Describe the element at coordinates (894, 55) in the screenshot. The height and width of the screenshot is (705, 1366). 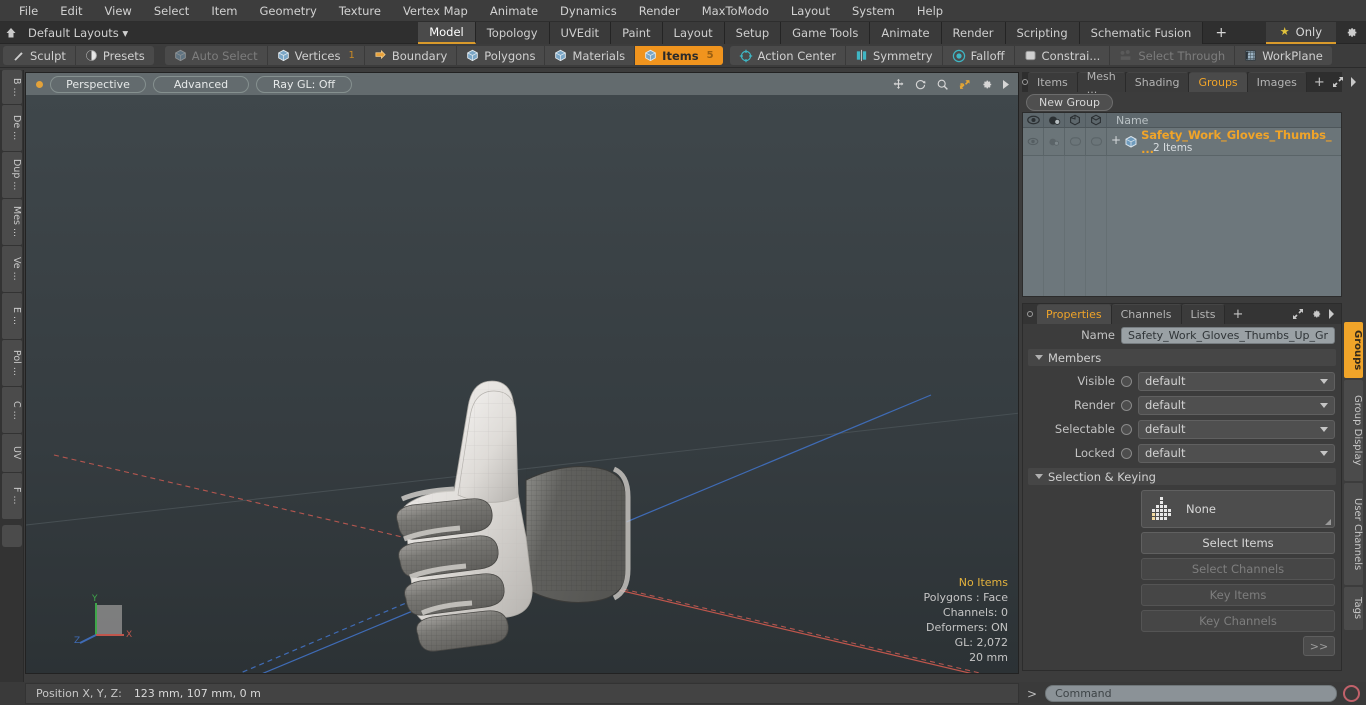
I see `mode-button-symmetry: Symmetry` at that location.